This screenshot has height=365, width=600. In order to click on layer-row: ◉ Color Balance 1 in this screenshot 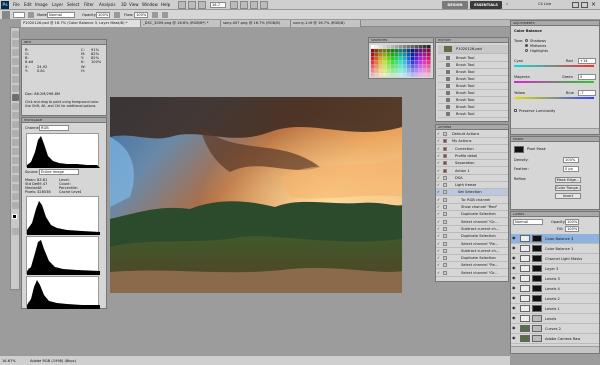, I will do `click(555, 249)`.